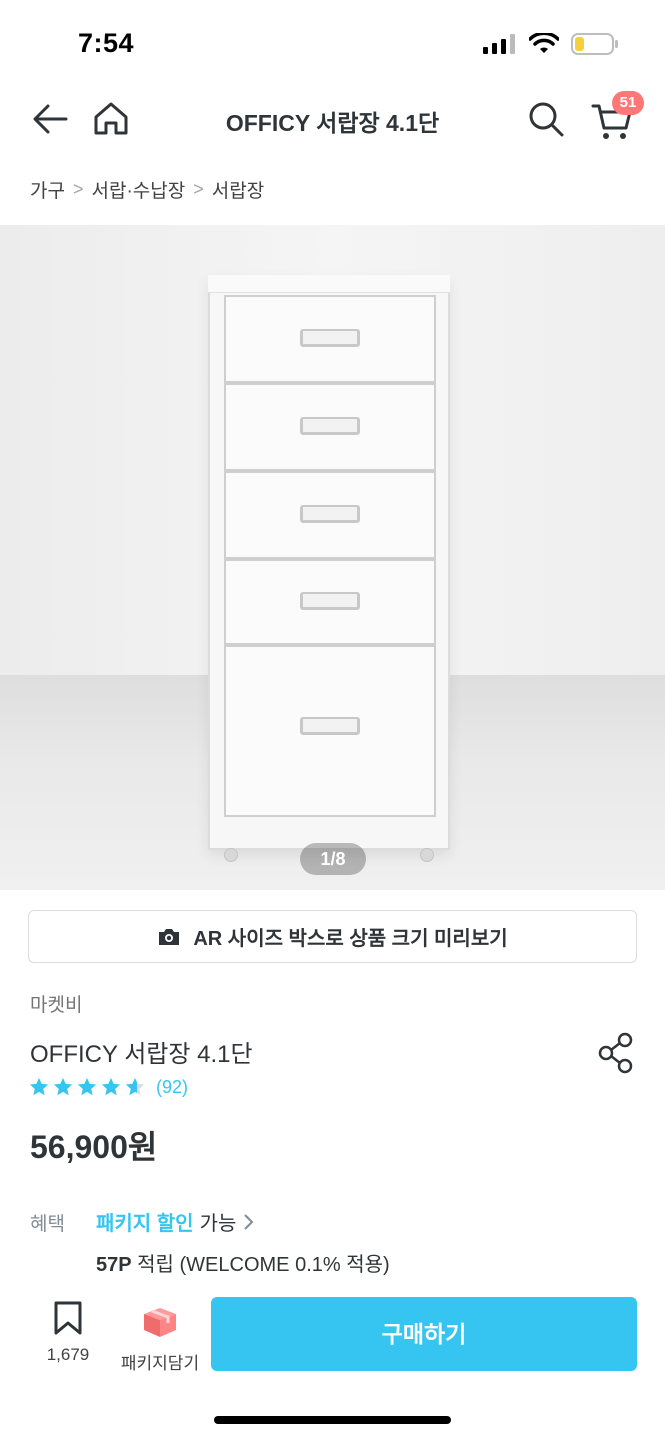 This screenshot has width=665, height=1440. What do you see at coordinates (56, 1003) in the screenshot?
I see `brand-name: 마켓비` at bounding box center [56, 1003].